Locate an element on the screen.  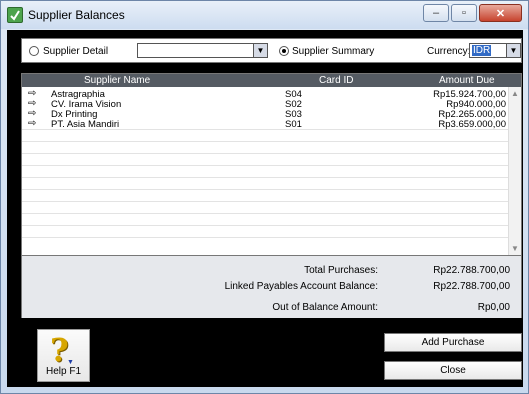
dropdown-arrow-icon: ▼ is located at coordinates (70, 362).